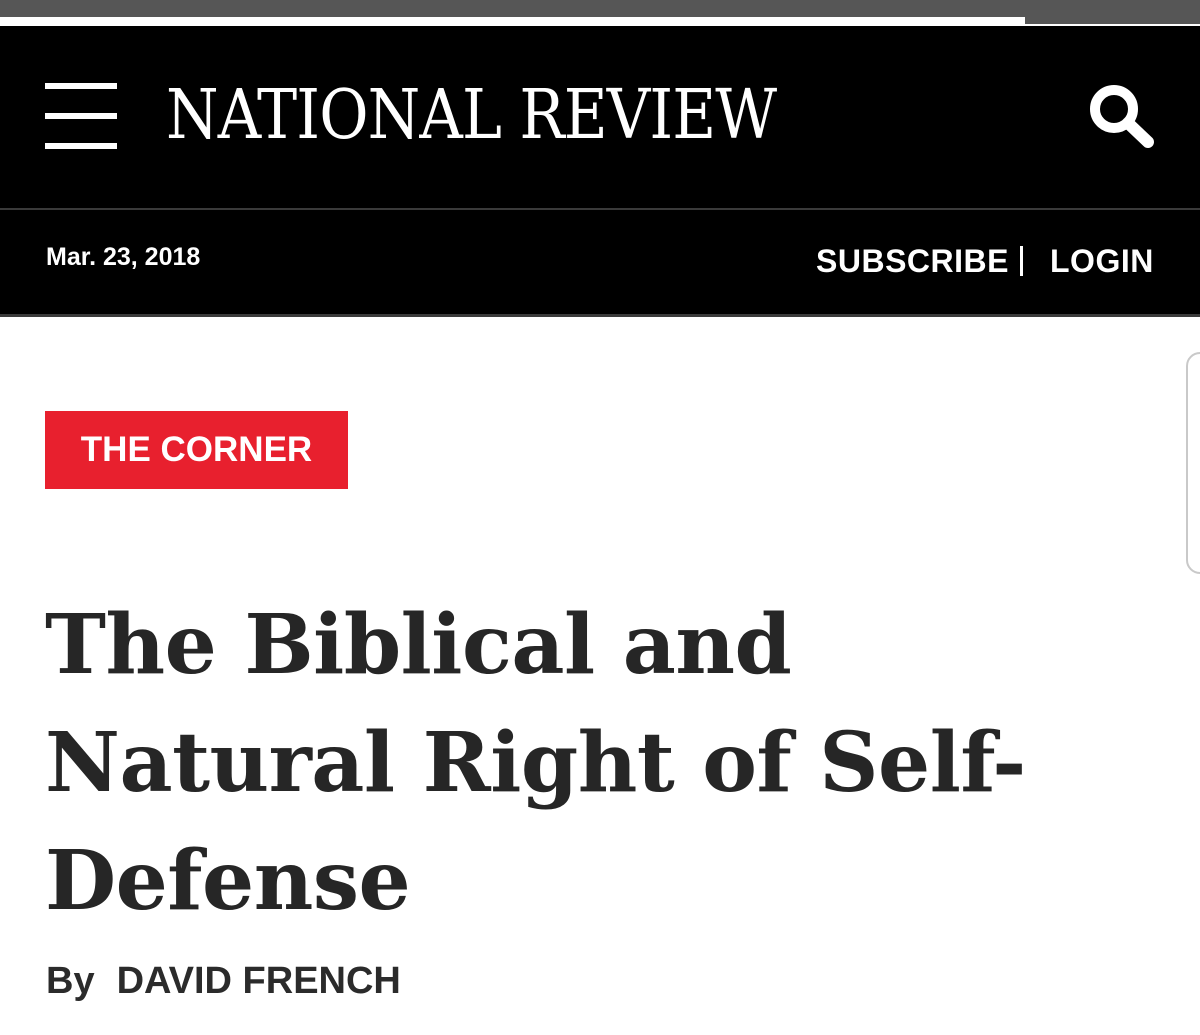 This screenshot has width=1200, height=1035. What do you see at coordinates (912, 261) in the screenshot?
I see `subscribe-link: SUBSCRIBE` at bounding box center [912, 261].